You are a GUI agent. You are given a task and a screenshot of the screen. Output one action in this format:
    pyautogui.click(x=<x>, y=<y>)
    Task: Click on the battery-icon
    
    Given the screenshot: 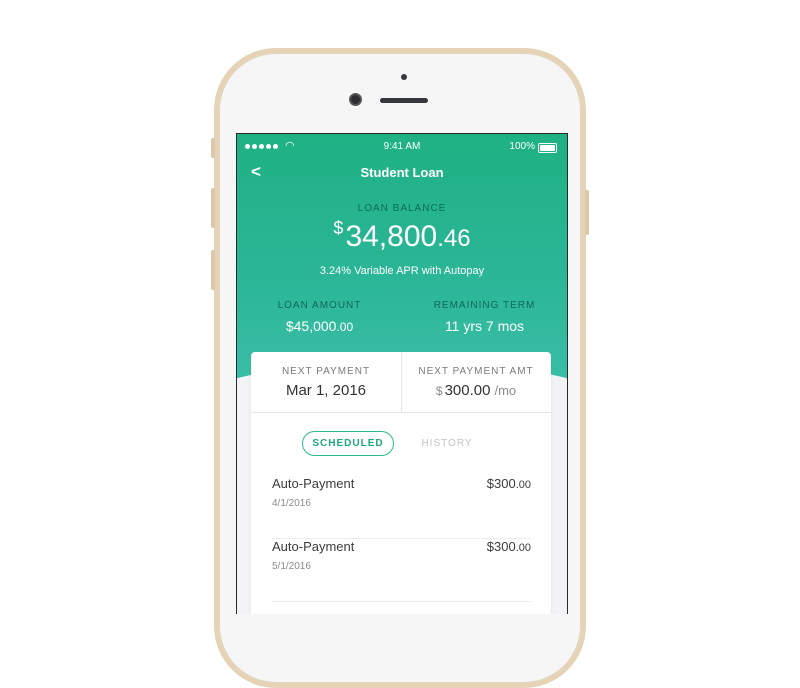 What is the action you would take?
    pyautogui.click(x=547, y=148)
    